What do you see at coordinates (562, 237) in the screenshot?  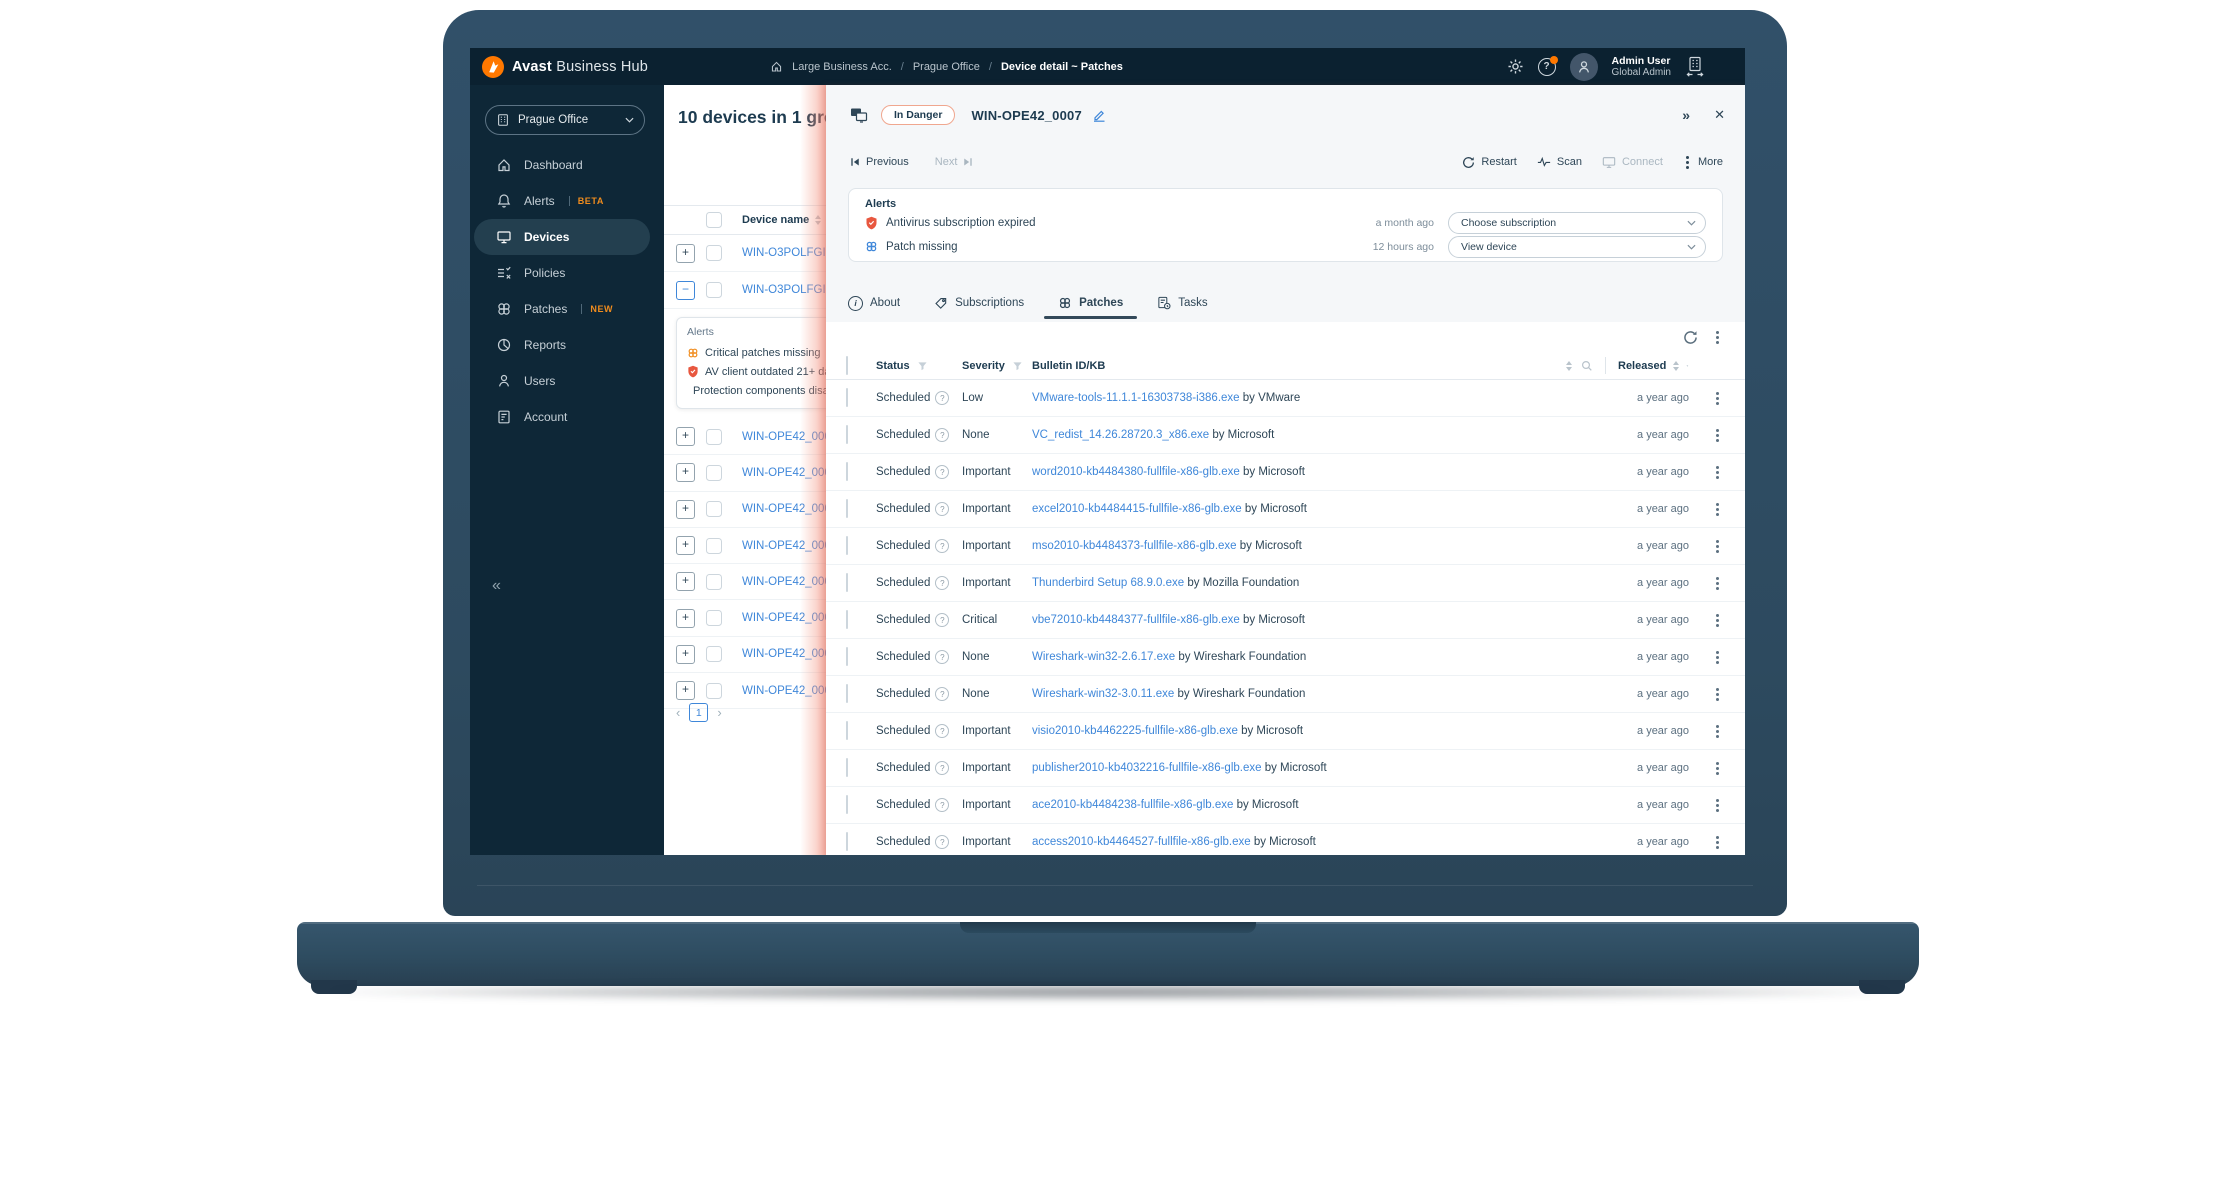 I see `sidebar-item-devices: Devices` at bounding box center [562, 237].